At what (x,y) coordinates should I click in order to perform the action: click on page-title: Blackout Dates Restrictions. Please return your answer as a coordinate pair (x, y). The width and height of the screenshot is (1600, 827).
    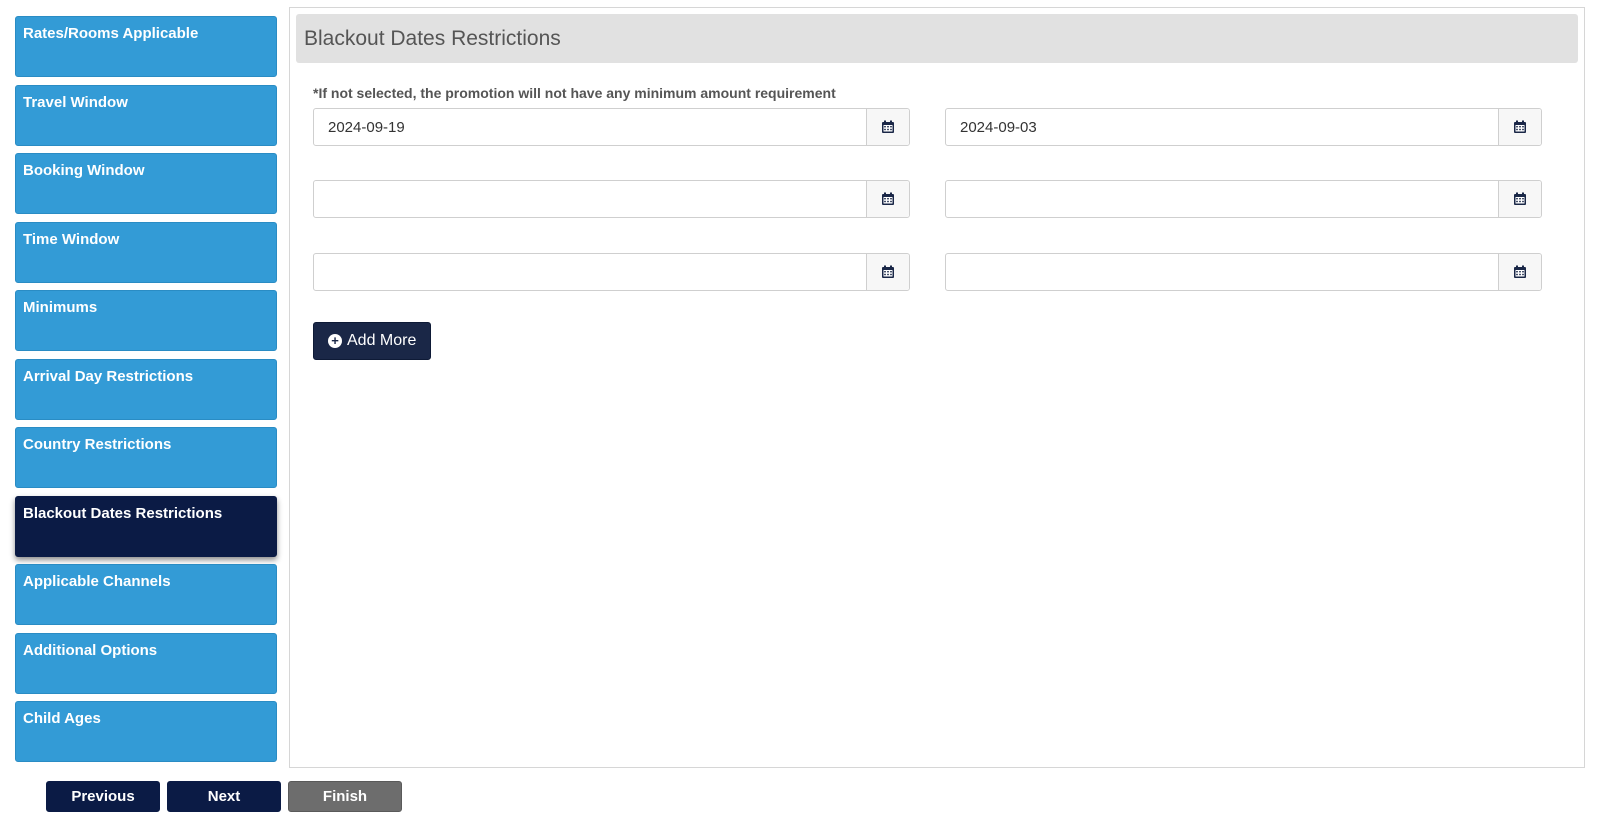
    Looking at the image, I should click on (937, 38).